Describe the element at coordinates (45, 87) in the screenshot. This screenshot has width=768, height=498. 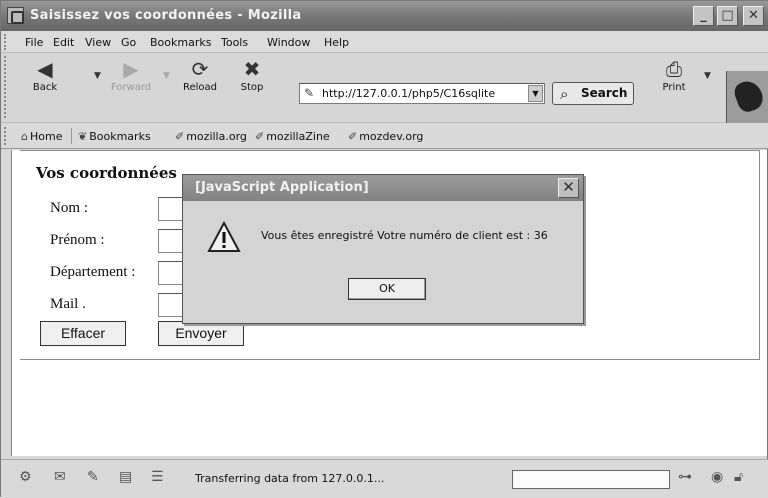
I see `back-label: Back` at that location.